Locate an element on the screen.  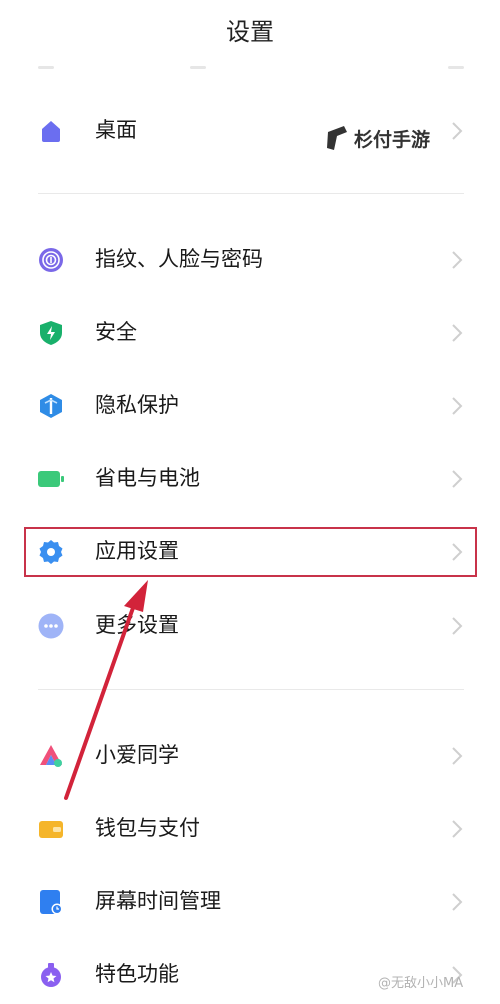
privacy-icon is located at coordinates (51, 406).